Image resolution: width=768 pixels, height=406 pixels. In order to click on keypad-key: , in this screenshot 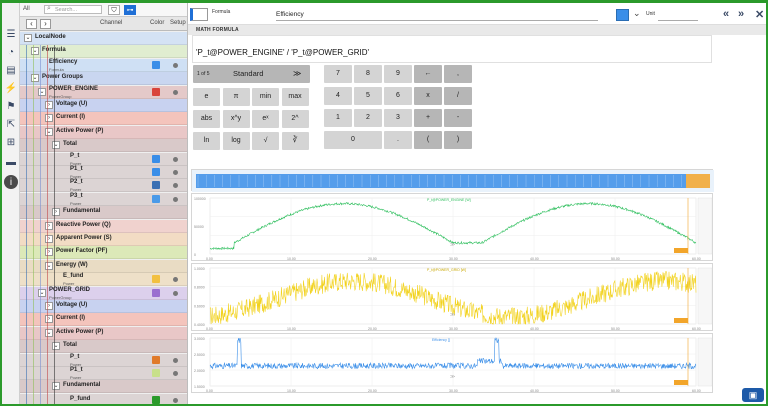, I will do `click(458, 74)`.